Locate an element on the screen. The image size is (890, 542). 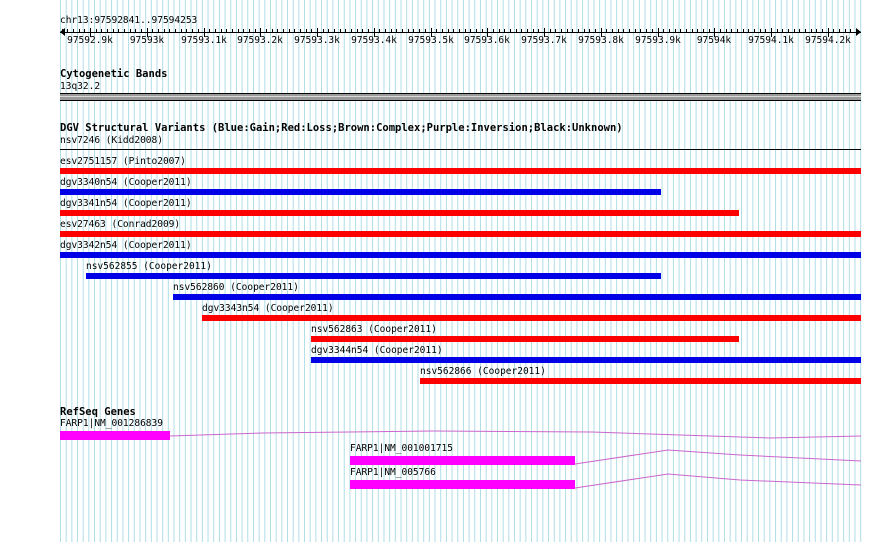
gene-transcript-label: FARP1|NM_001001715 is located at coordinates (401, 448).